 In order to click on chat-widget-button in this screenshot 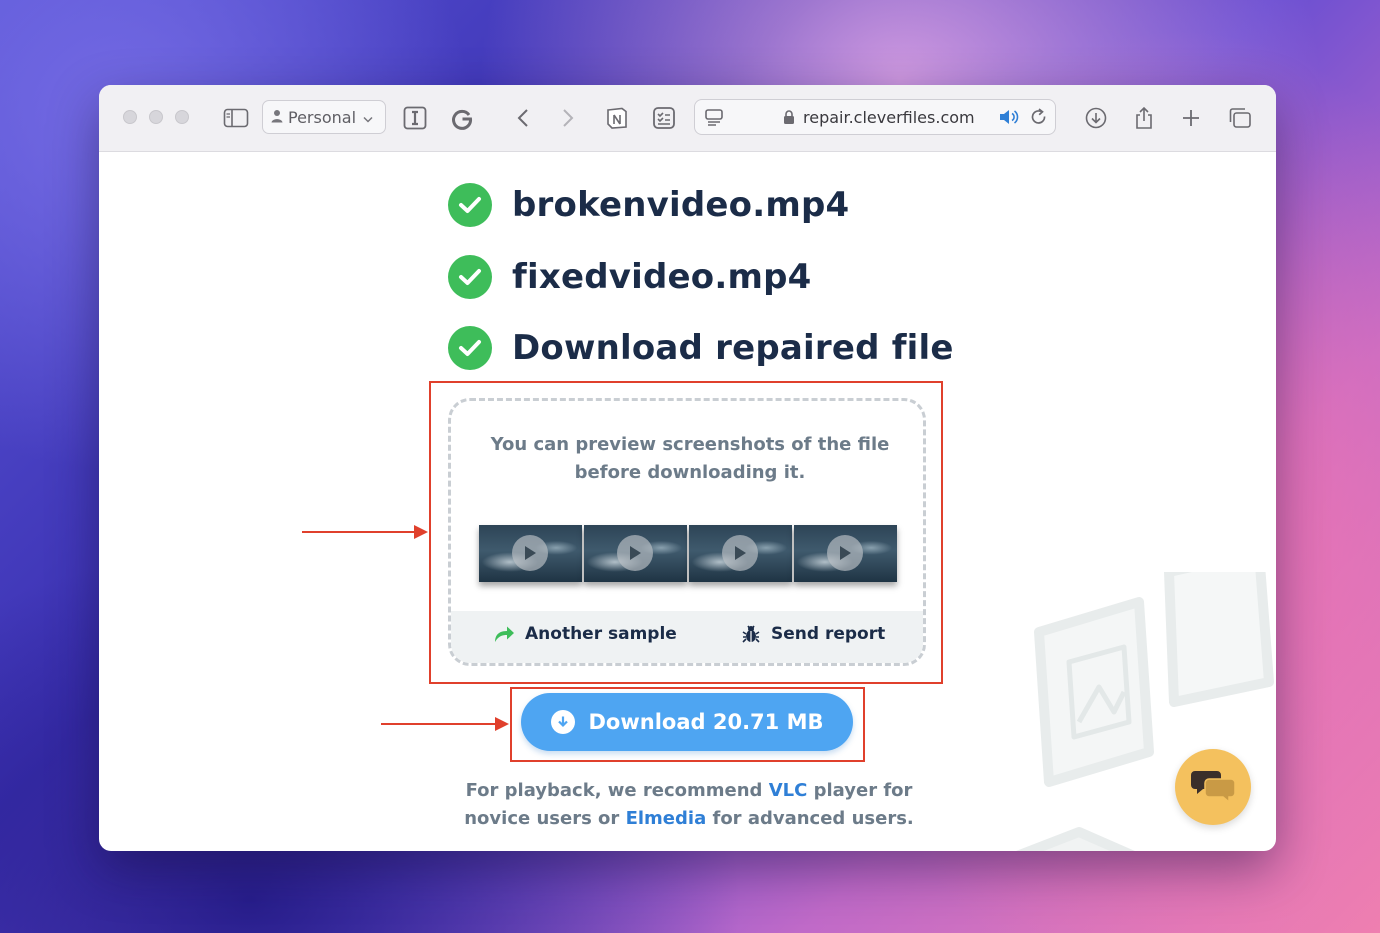, I will do `click(1213, 787)`.